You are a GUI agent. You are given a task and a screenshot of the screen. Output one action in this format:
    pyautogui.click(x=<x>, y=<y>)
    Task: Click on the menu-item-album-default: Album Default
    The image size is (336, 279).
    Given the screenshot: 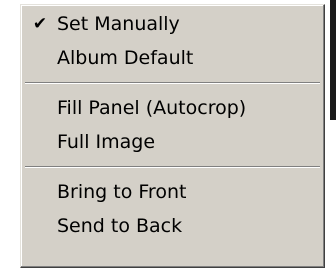 What is the action you would take?
    pyautogui.click(x=172, y=58)
    